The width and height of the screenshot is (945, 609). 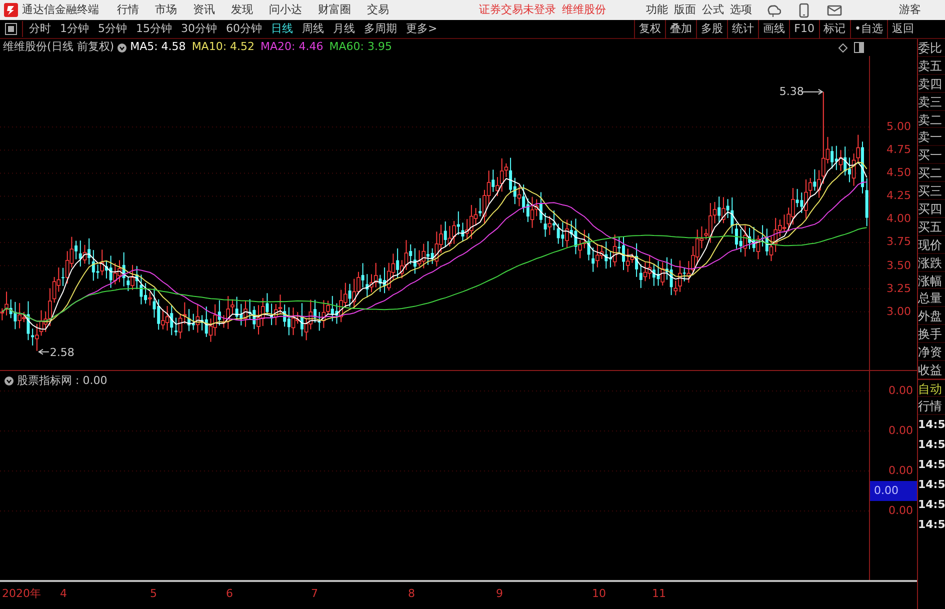 What do you see at coordinates (360, 47) in the screenshot?
I see `indicator-value: MA60: 3.95` at bounding box center [360, 47].